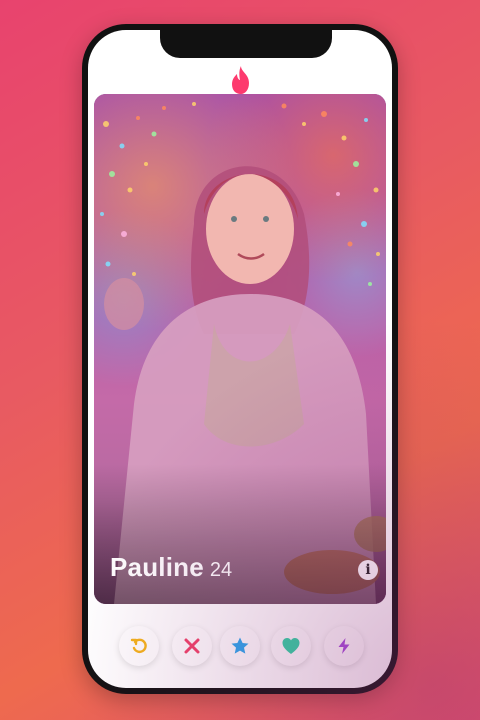 The height and width of the screenshot is (720, 480). I want to click on like-button, so click(291, 646).